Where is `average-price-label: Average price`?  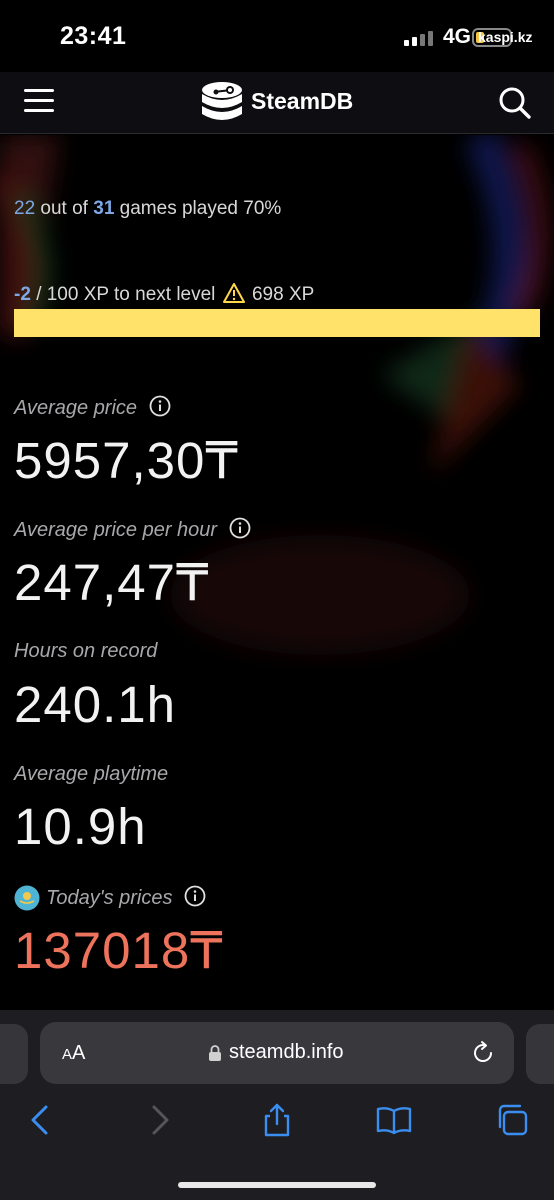 average-price-label: Average price is located at coordinates (92, 407).